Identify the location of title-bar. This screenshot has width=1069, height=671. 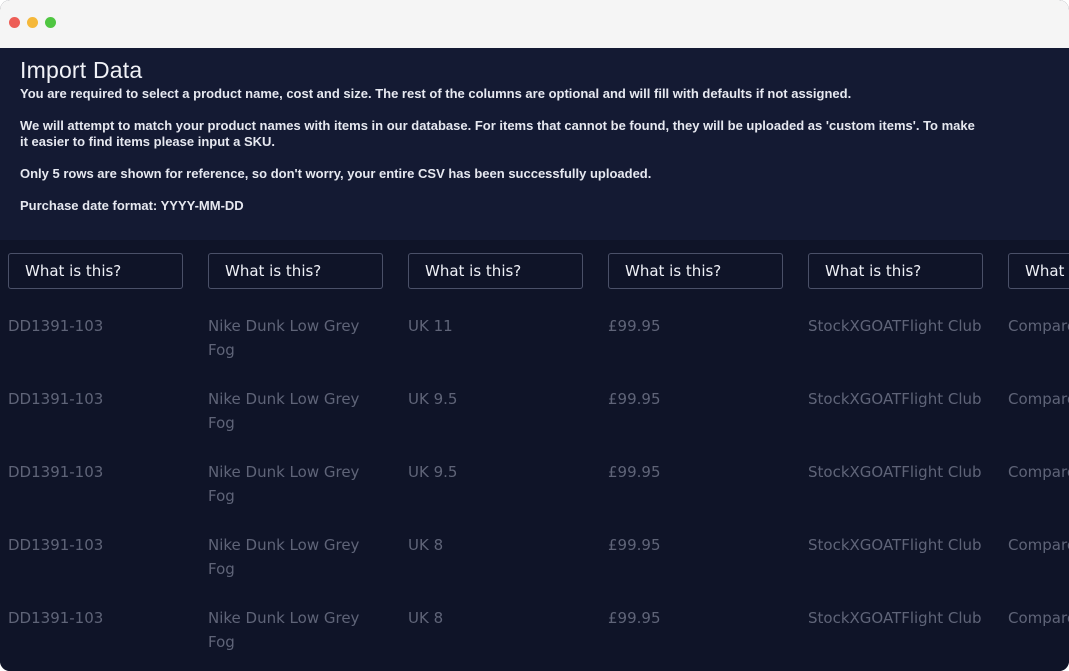
(534, 24).